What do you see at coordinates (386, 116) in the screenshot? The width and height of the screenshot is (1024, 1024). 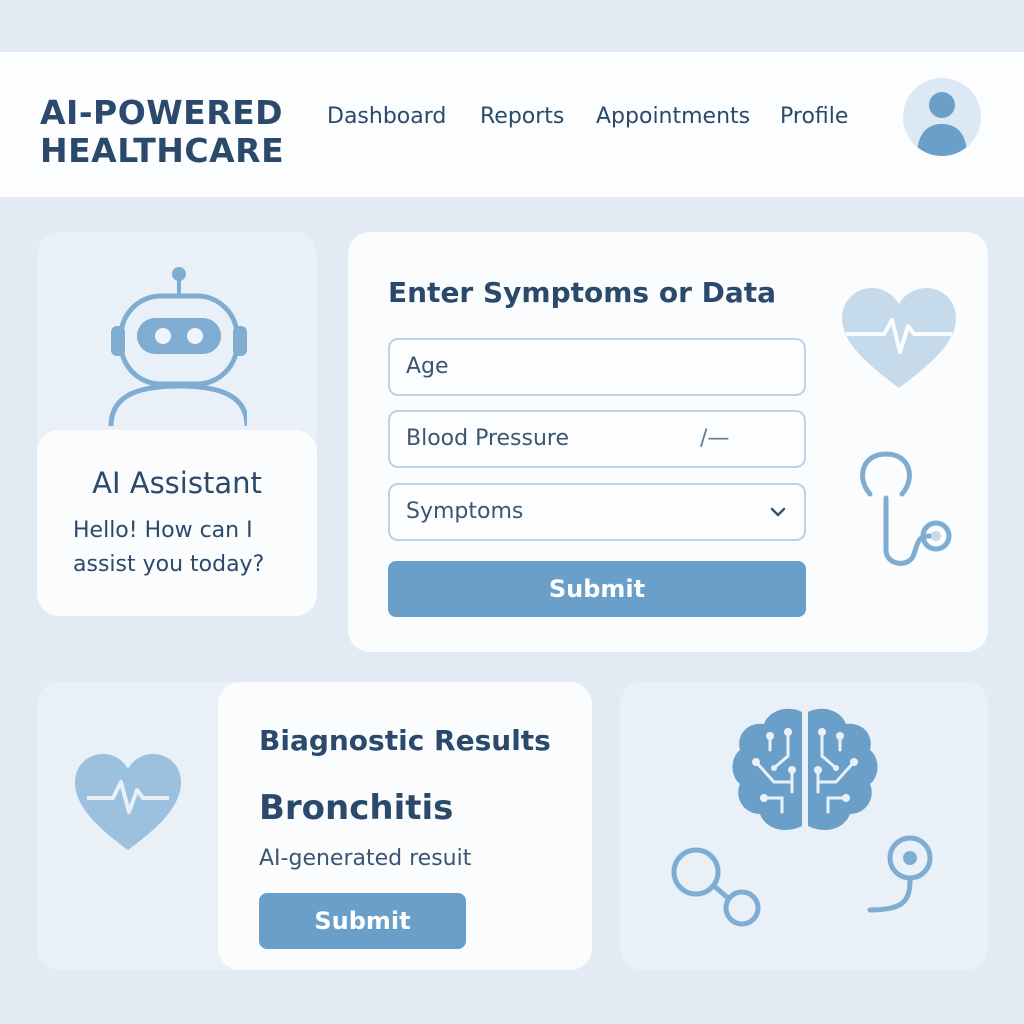 I see `nav-dashboard: Dashboard` at bounding box center [386, 116].